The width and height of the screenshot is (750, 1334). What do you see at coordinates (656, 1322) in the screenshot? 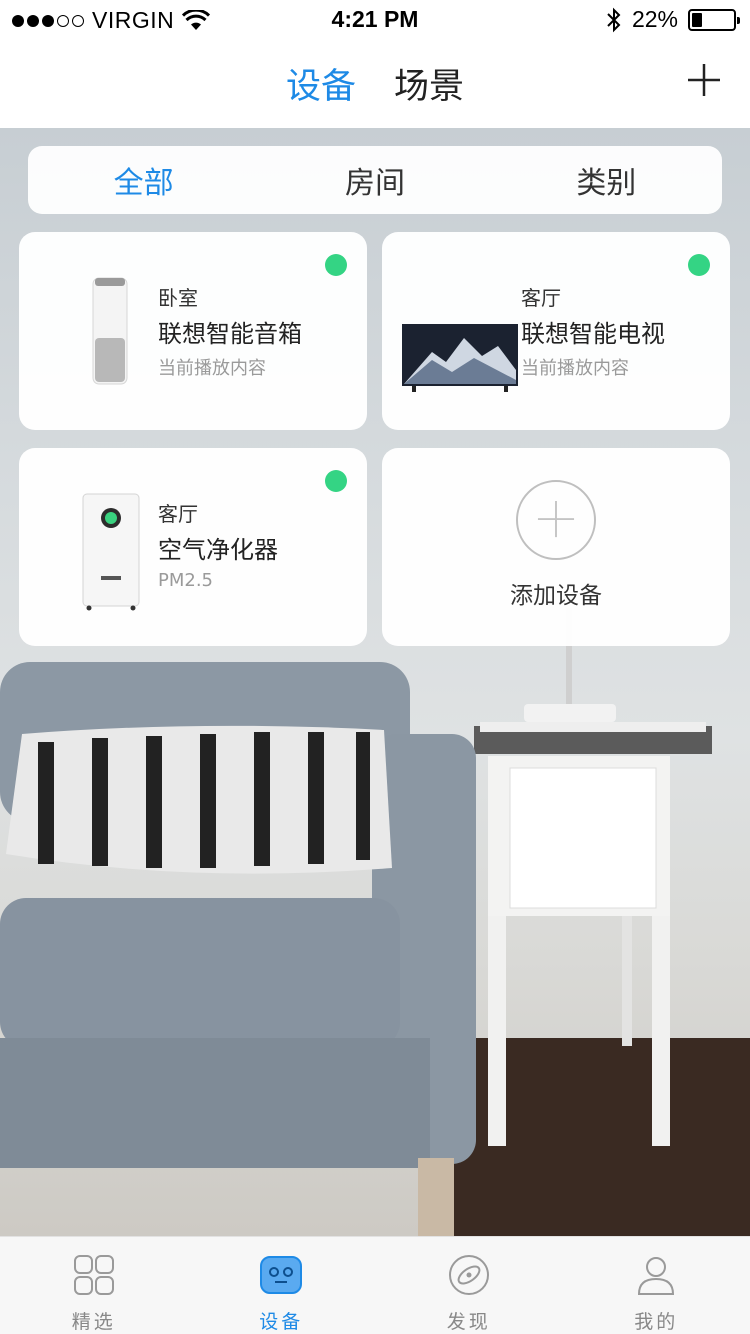
I see `tab-label: 我的` at bounding box center [656, 1322].